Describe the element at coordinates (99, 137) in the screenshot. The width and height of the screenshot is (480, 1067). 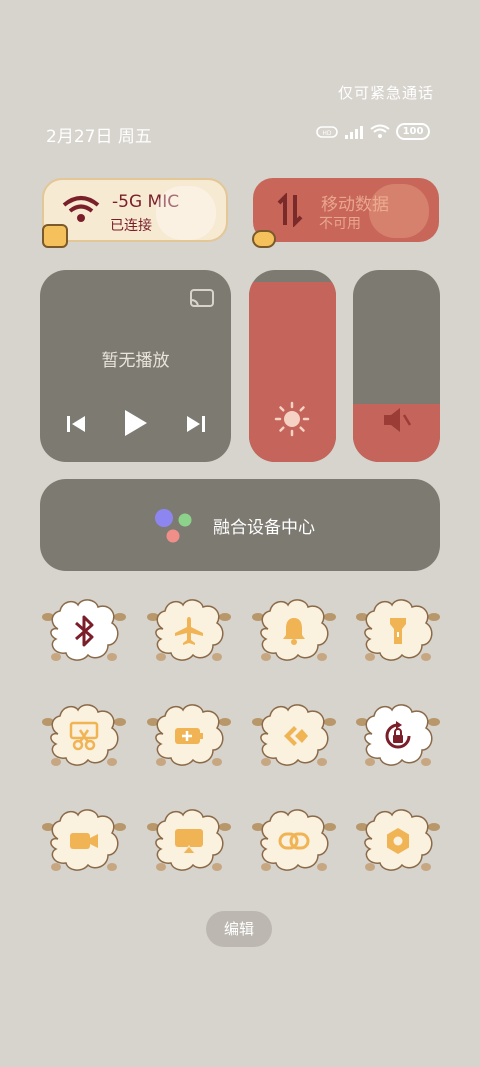
I see `date-text: 2月27日 周五` at that location.